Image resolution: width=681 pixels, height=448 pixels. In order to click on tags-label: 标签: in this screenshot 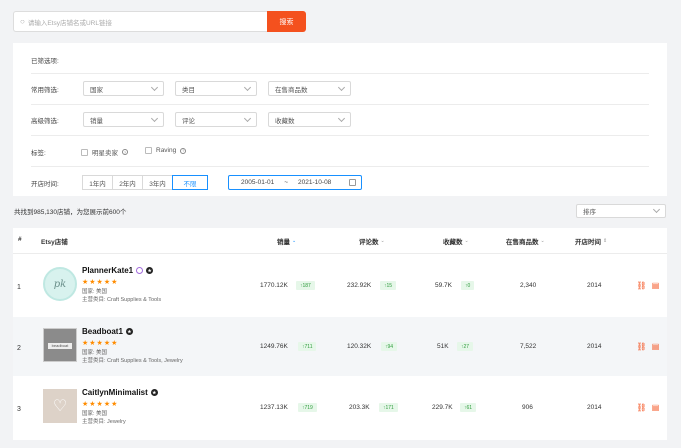, I will do `click(38, 153)`.